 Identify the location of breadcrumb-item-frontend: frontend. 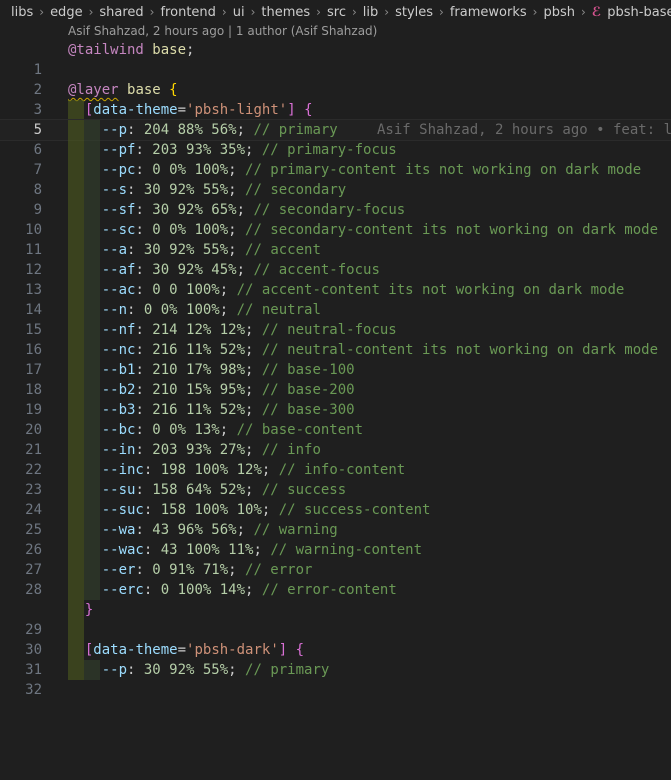
(187, 12).